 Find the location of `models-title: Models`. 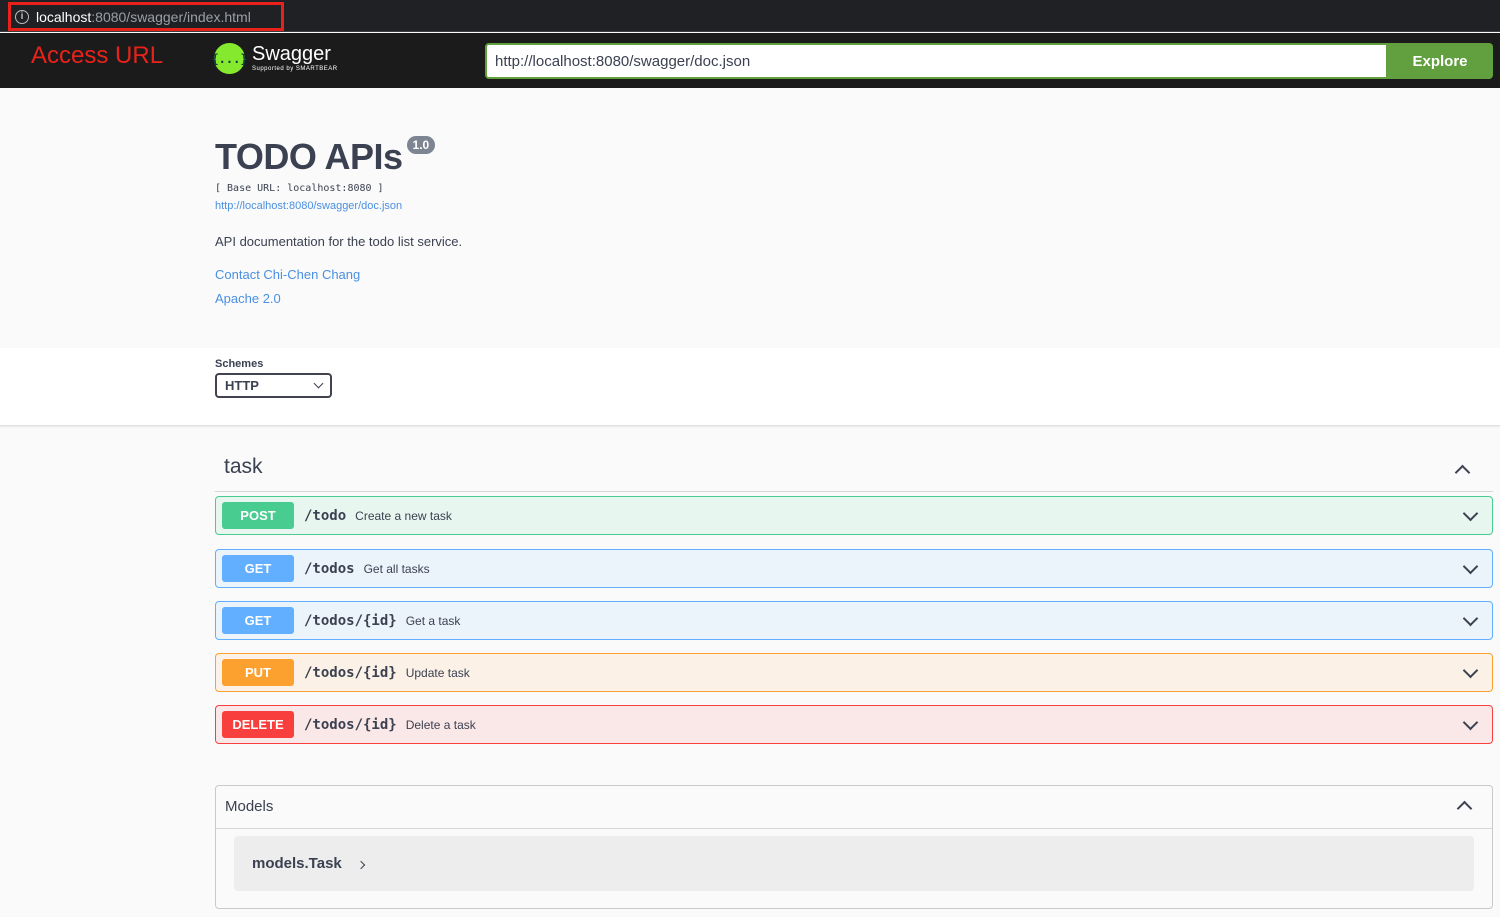

models-title: Models is located at coordinates (249, 806).